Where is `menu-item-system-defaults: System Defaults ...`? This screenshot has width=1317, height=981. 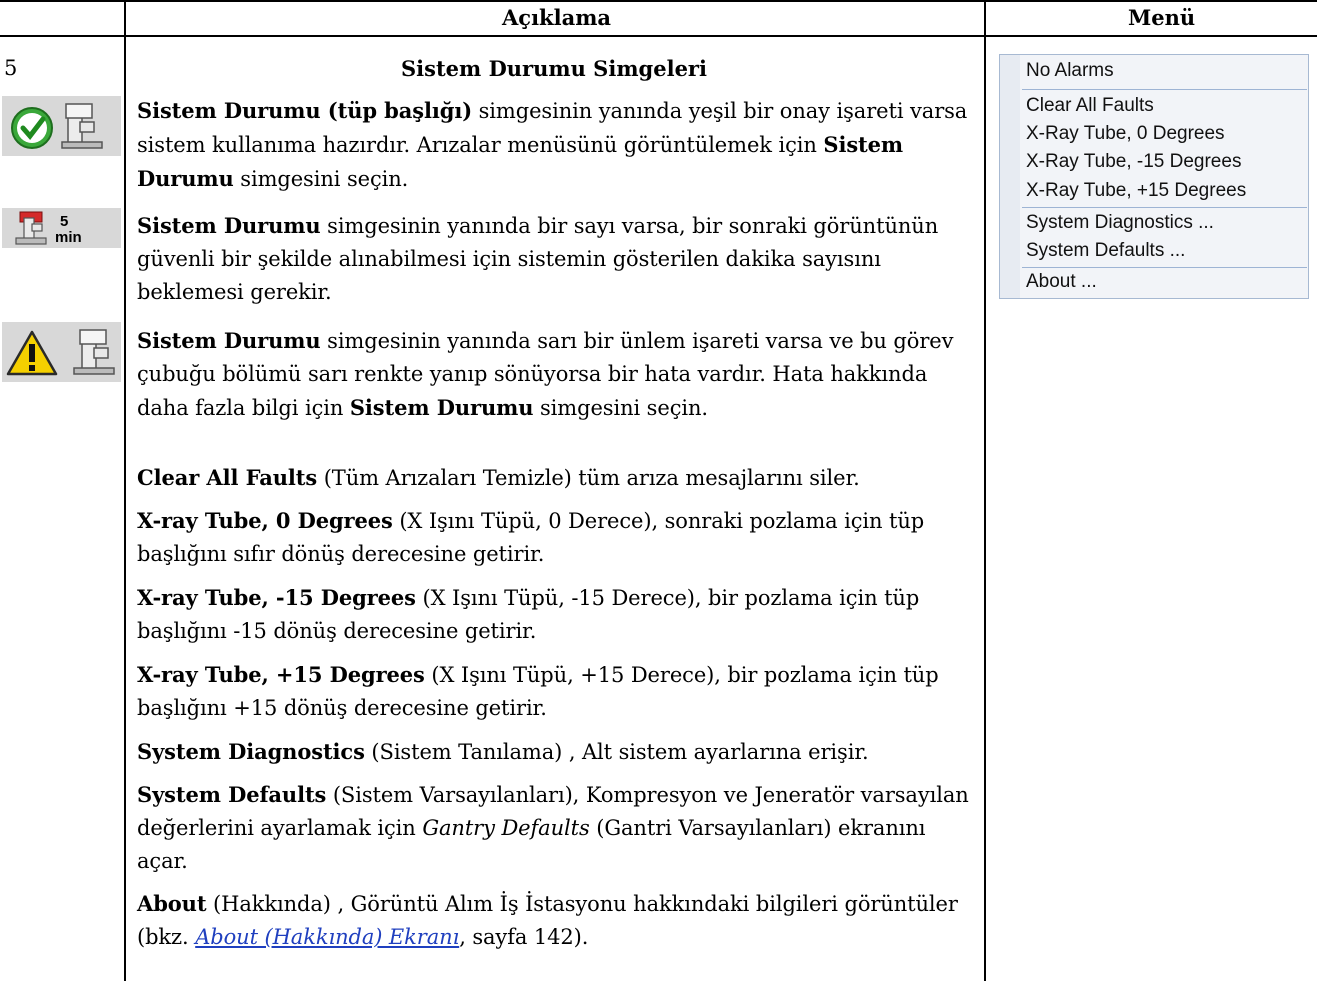
menu-item-system-defaults: System Defaults ... is located at coordinates (1105, 251).